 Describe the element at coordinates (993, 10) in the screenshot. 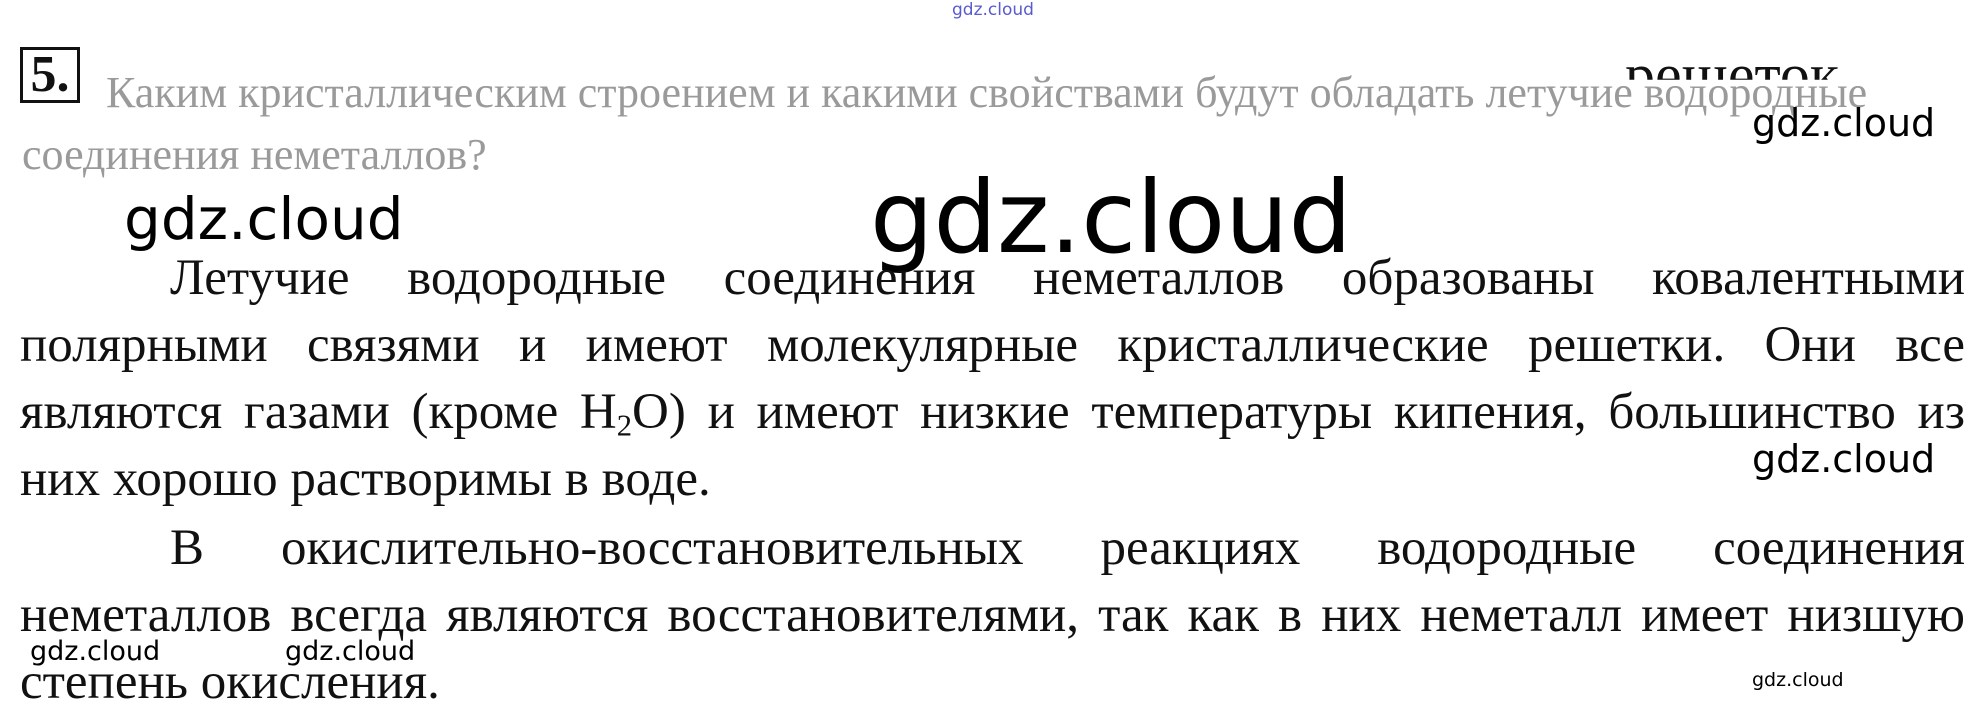

I see `watermark-top: gdz.cloud` at that location.